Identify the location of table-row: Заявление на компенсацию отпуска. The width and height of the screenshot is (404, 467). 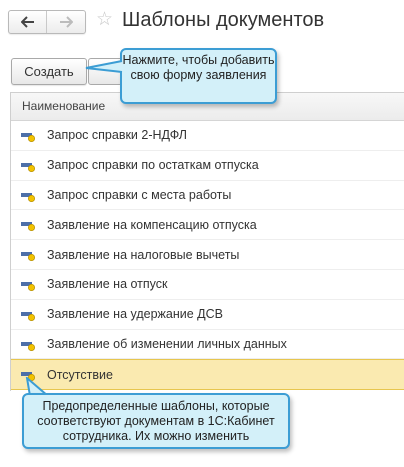
(207, 225).